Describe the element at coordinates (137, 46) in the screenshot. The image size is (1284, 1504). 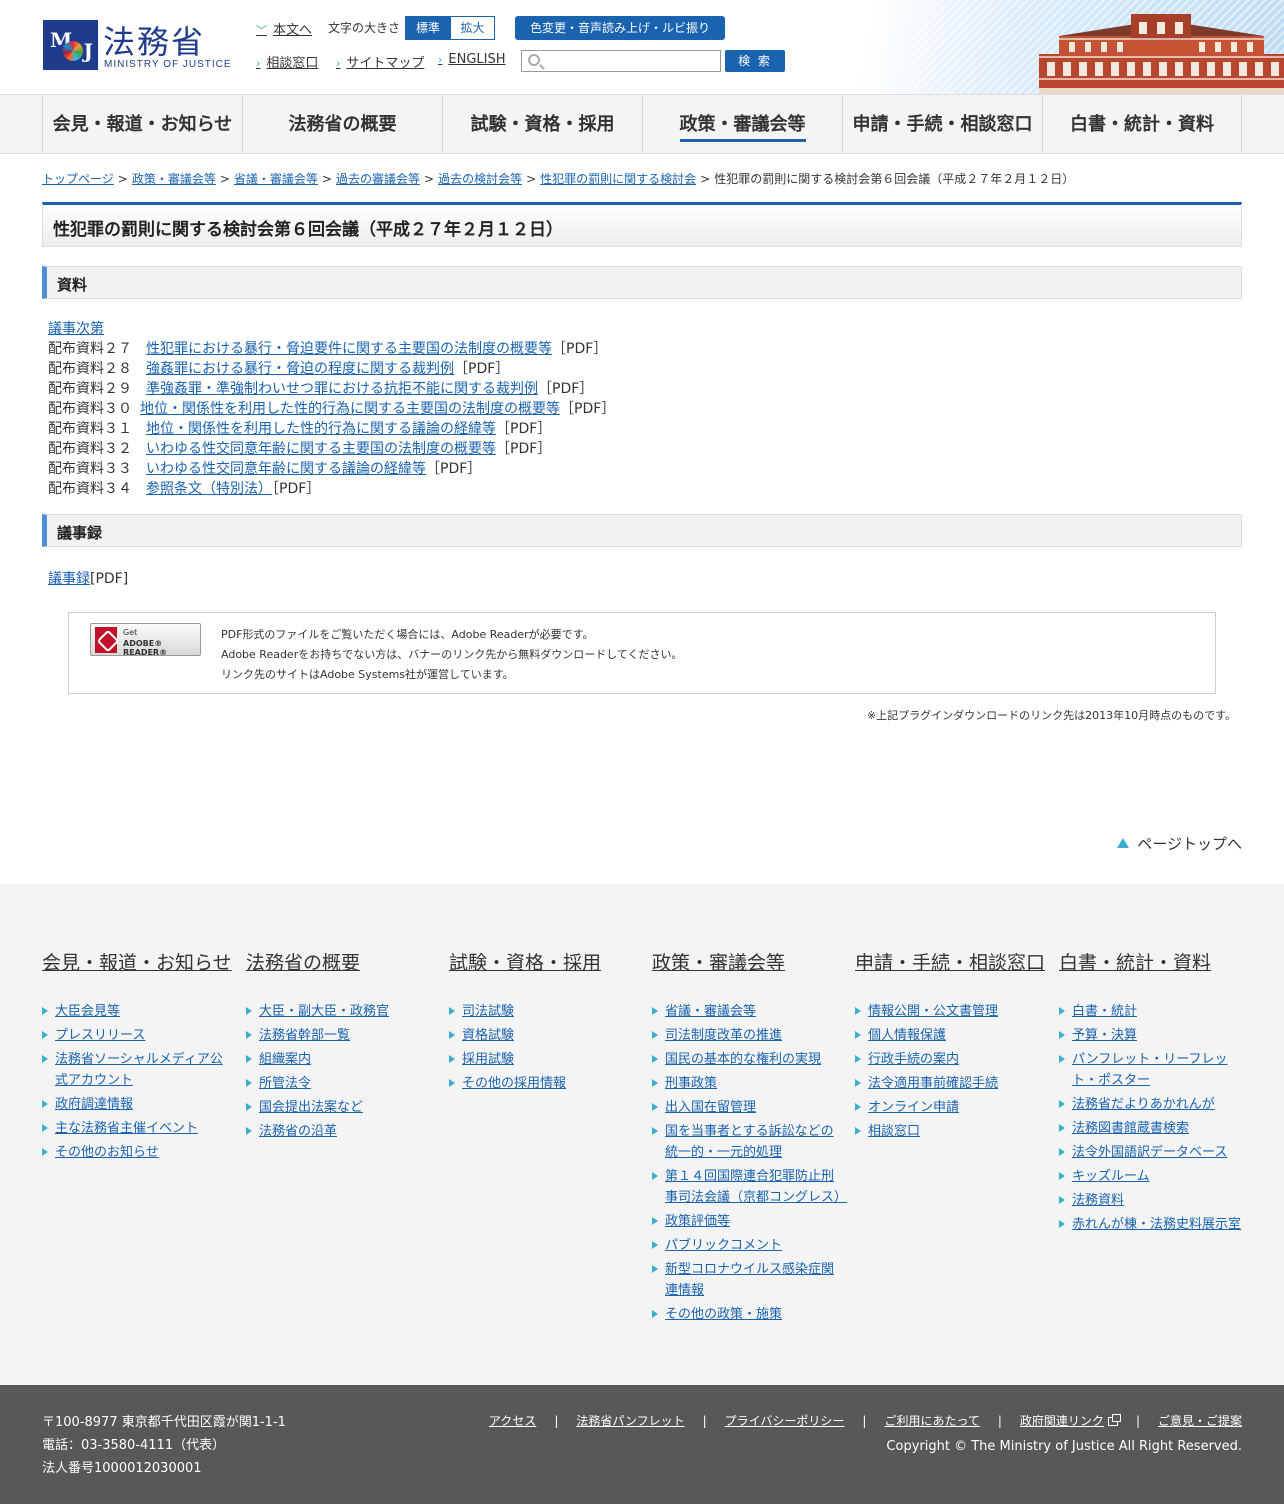
I see `ministry-logo: MJ 法務省 MINISTRY OF JUSTICE` at that location.